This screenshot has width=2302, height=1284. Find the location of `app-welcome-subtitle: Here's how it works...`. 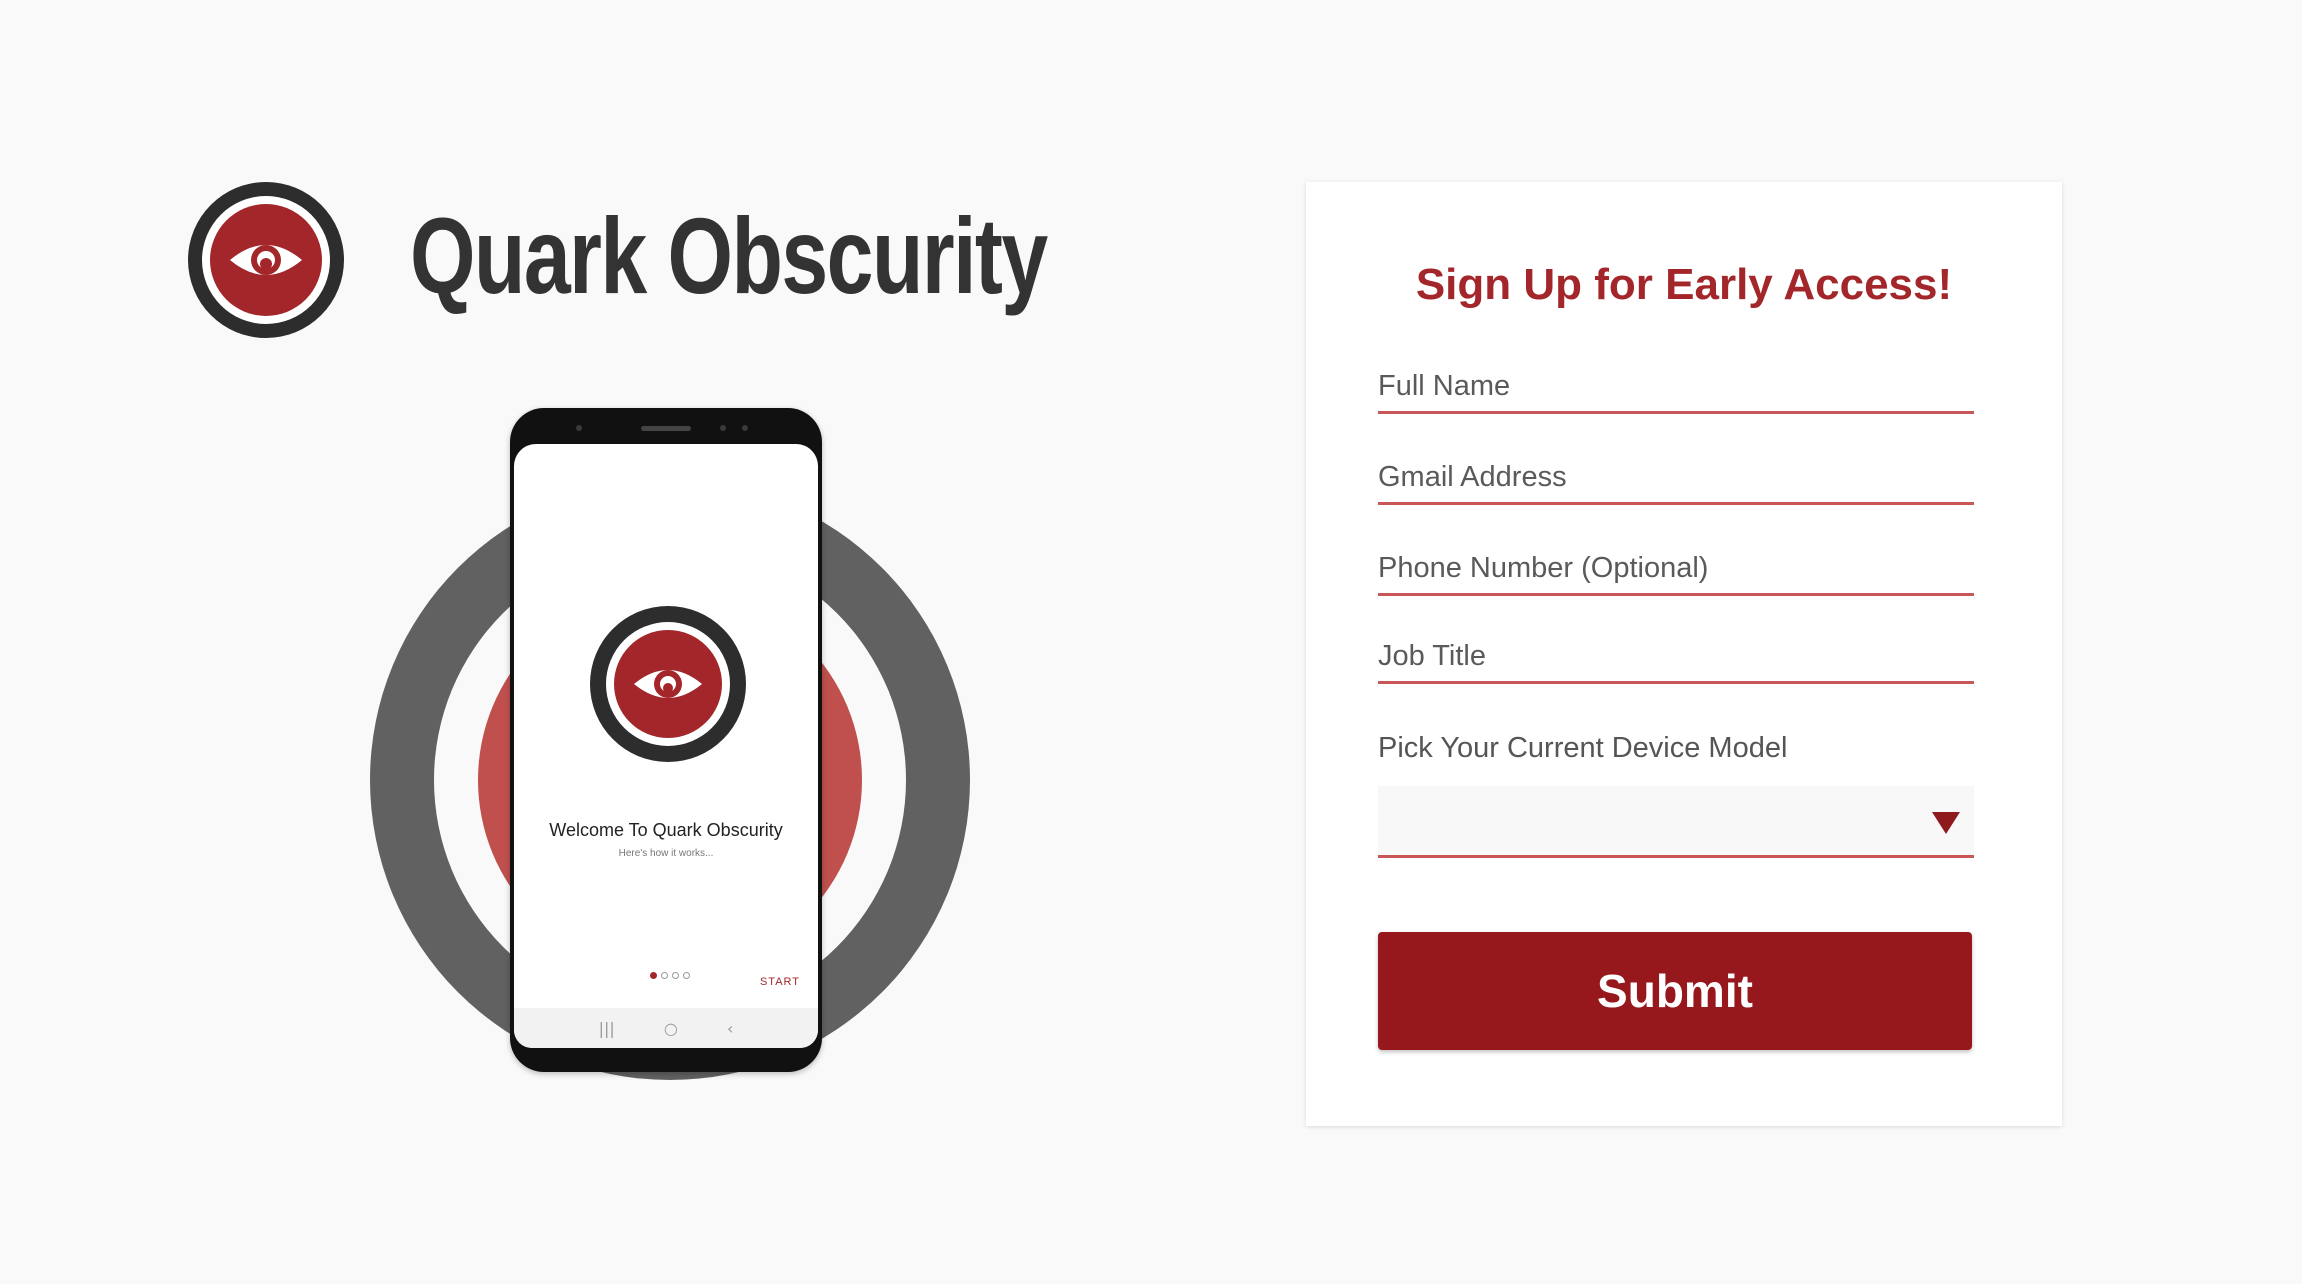

app-welcome-subtitle: Here's how it works... is located at coordinates (666, 853).